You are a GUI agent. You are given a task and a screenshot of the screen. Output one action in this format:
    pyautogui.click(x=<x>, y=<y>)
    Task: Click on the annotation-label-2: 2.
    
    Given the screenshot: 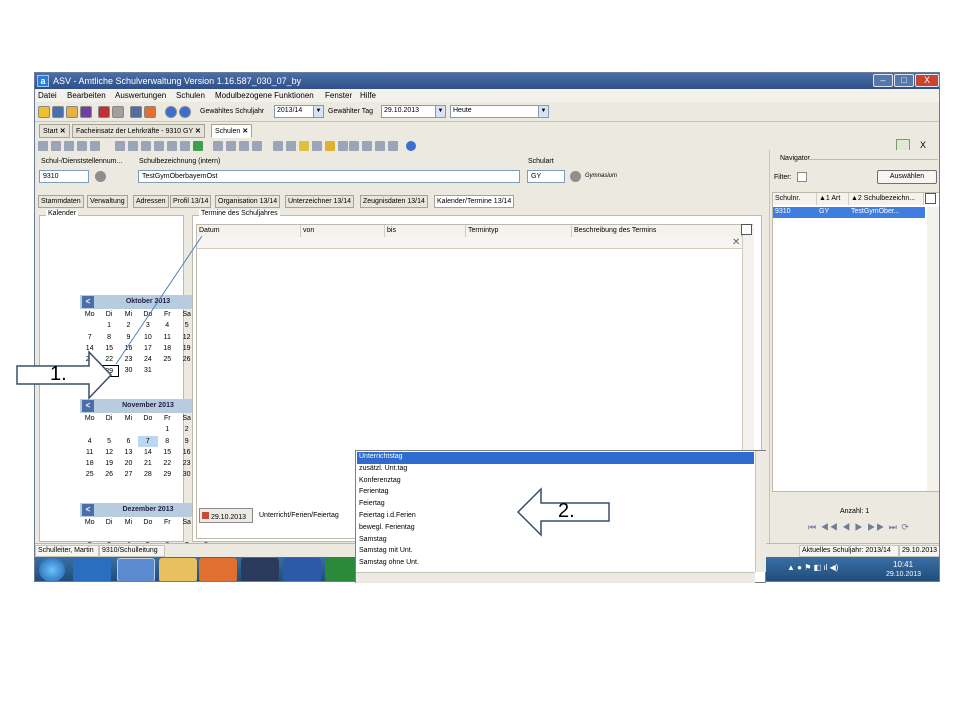 What is the action you would take?
    pyautogui.click(x=566, y=511)
    